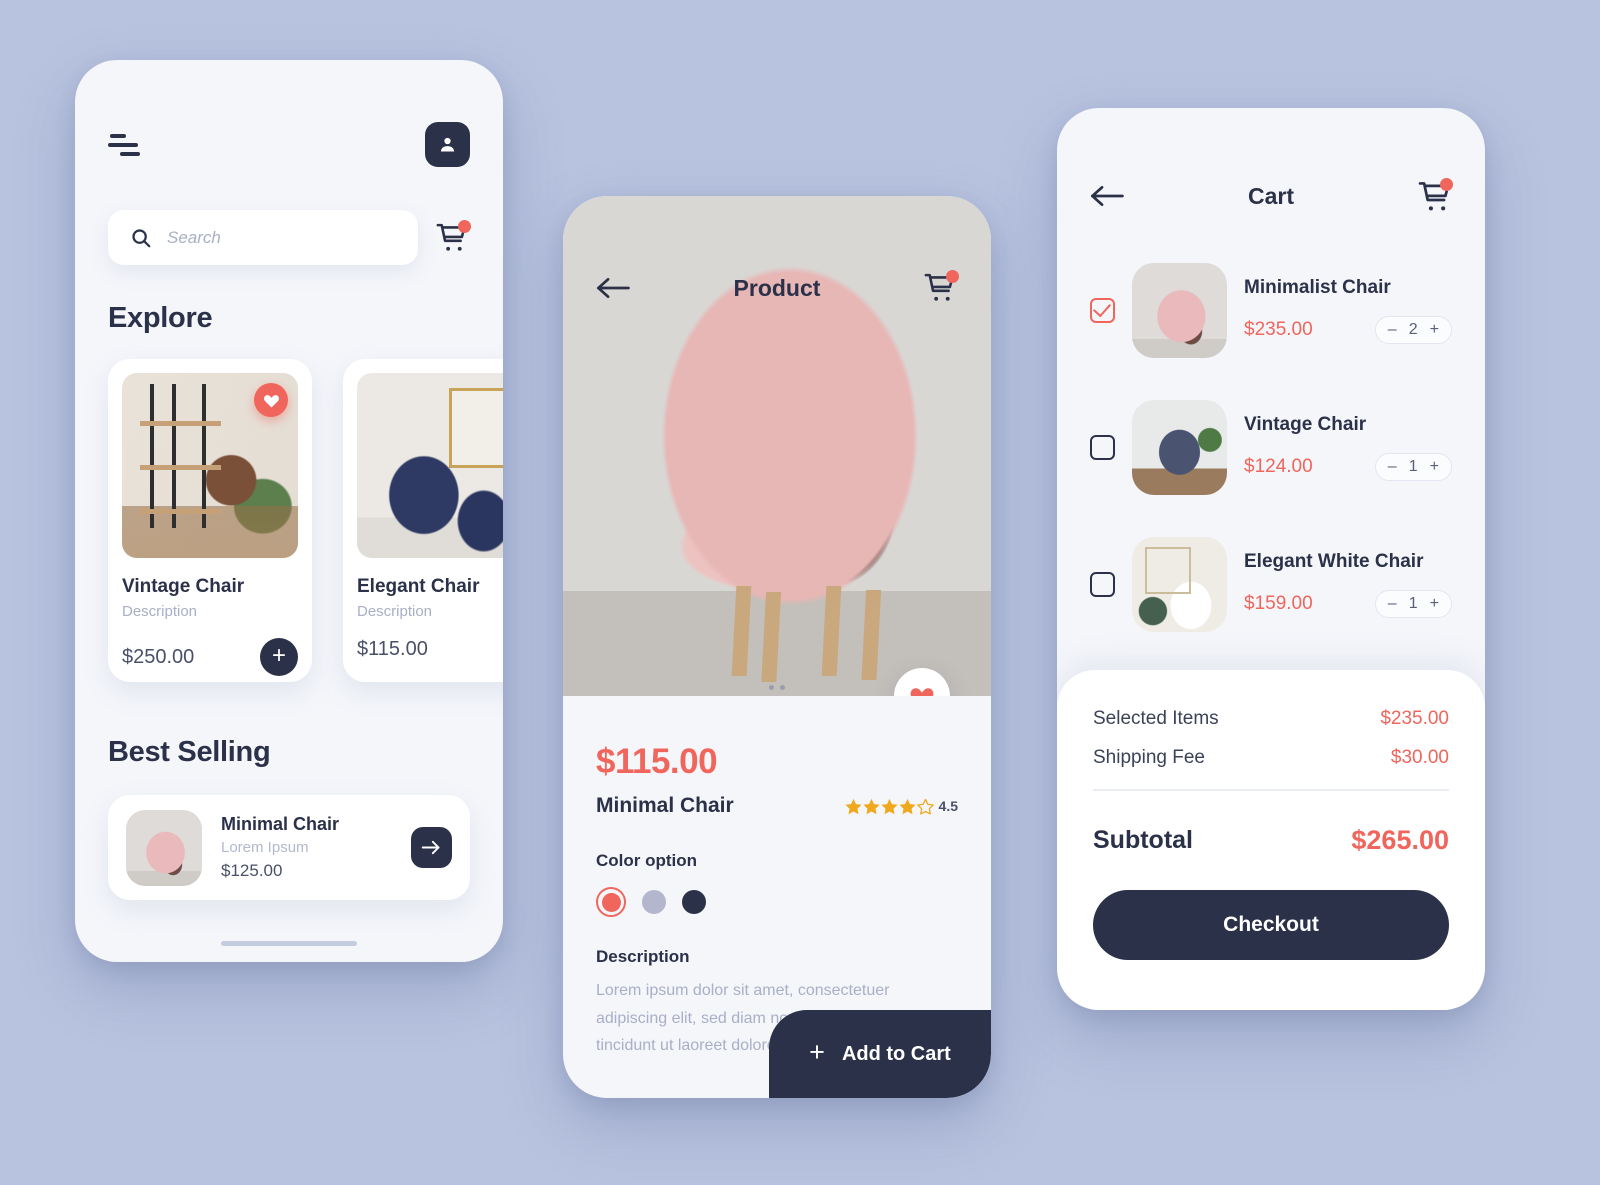 This screenshot has width=1600, height=1185. I want to click on product-card: Elegant Chair Description $115.00, so click(423, 520).